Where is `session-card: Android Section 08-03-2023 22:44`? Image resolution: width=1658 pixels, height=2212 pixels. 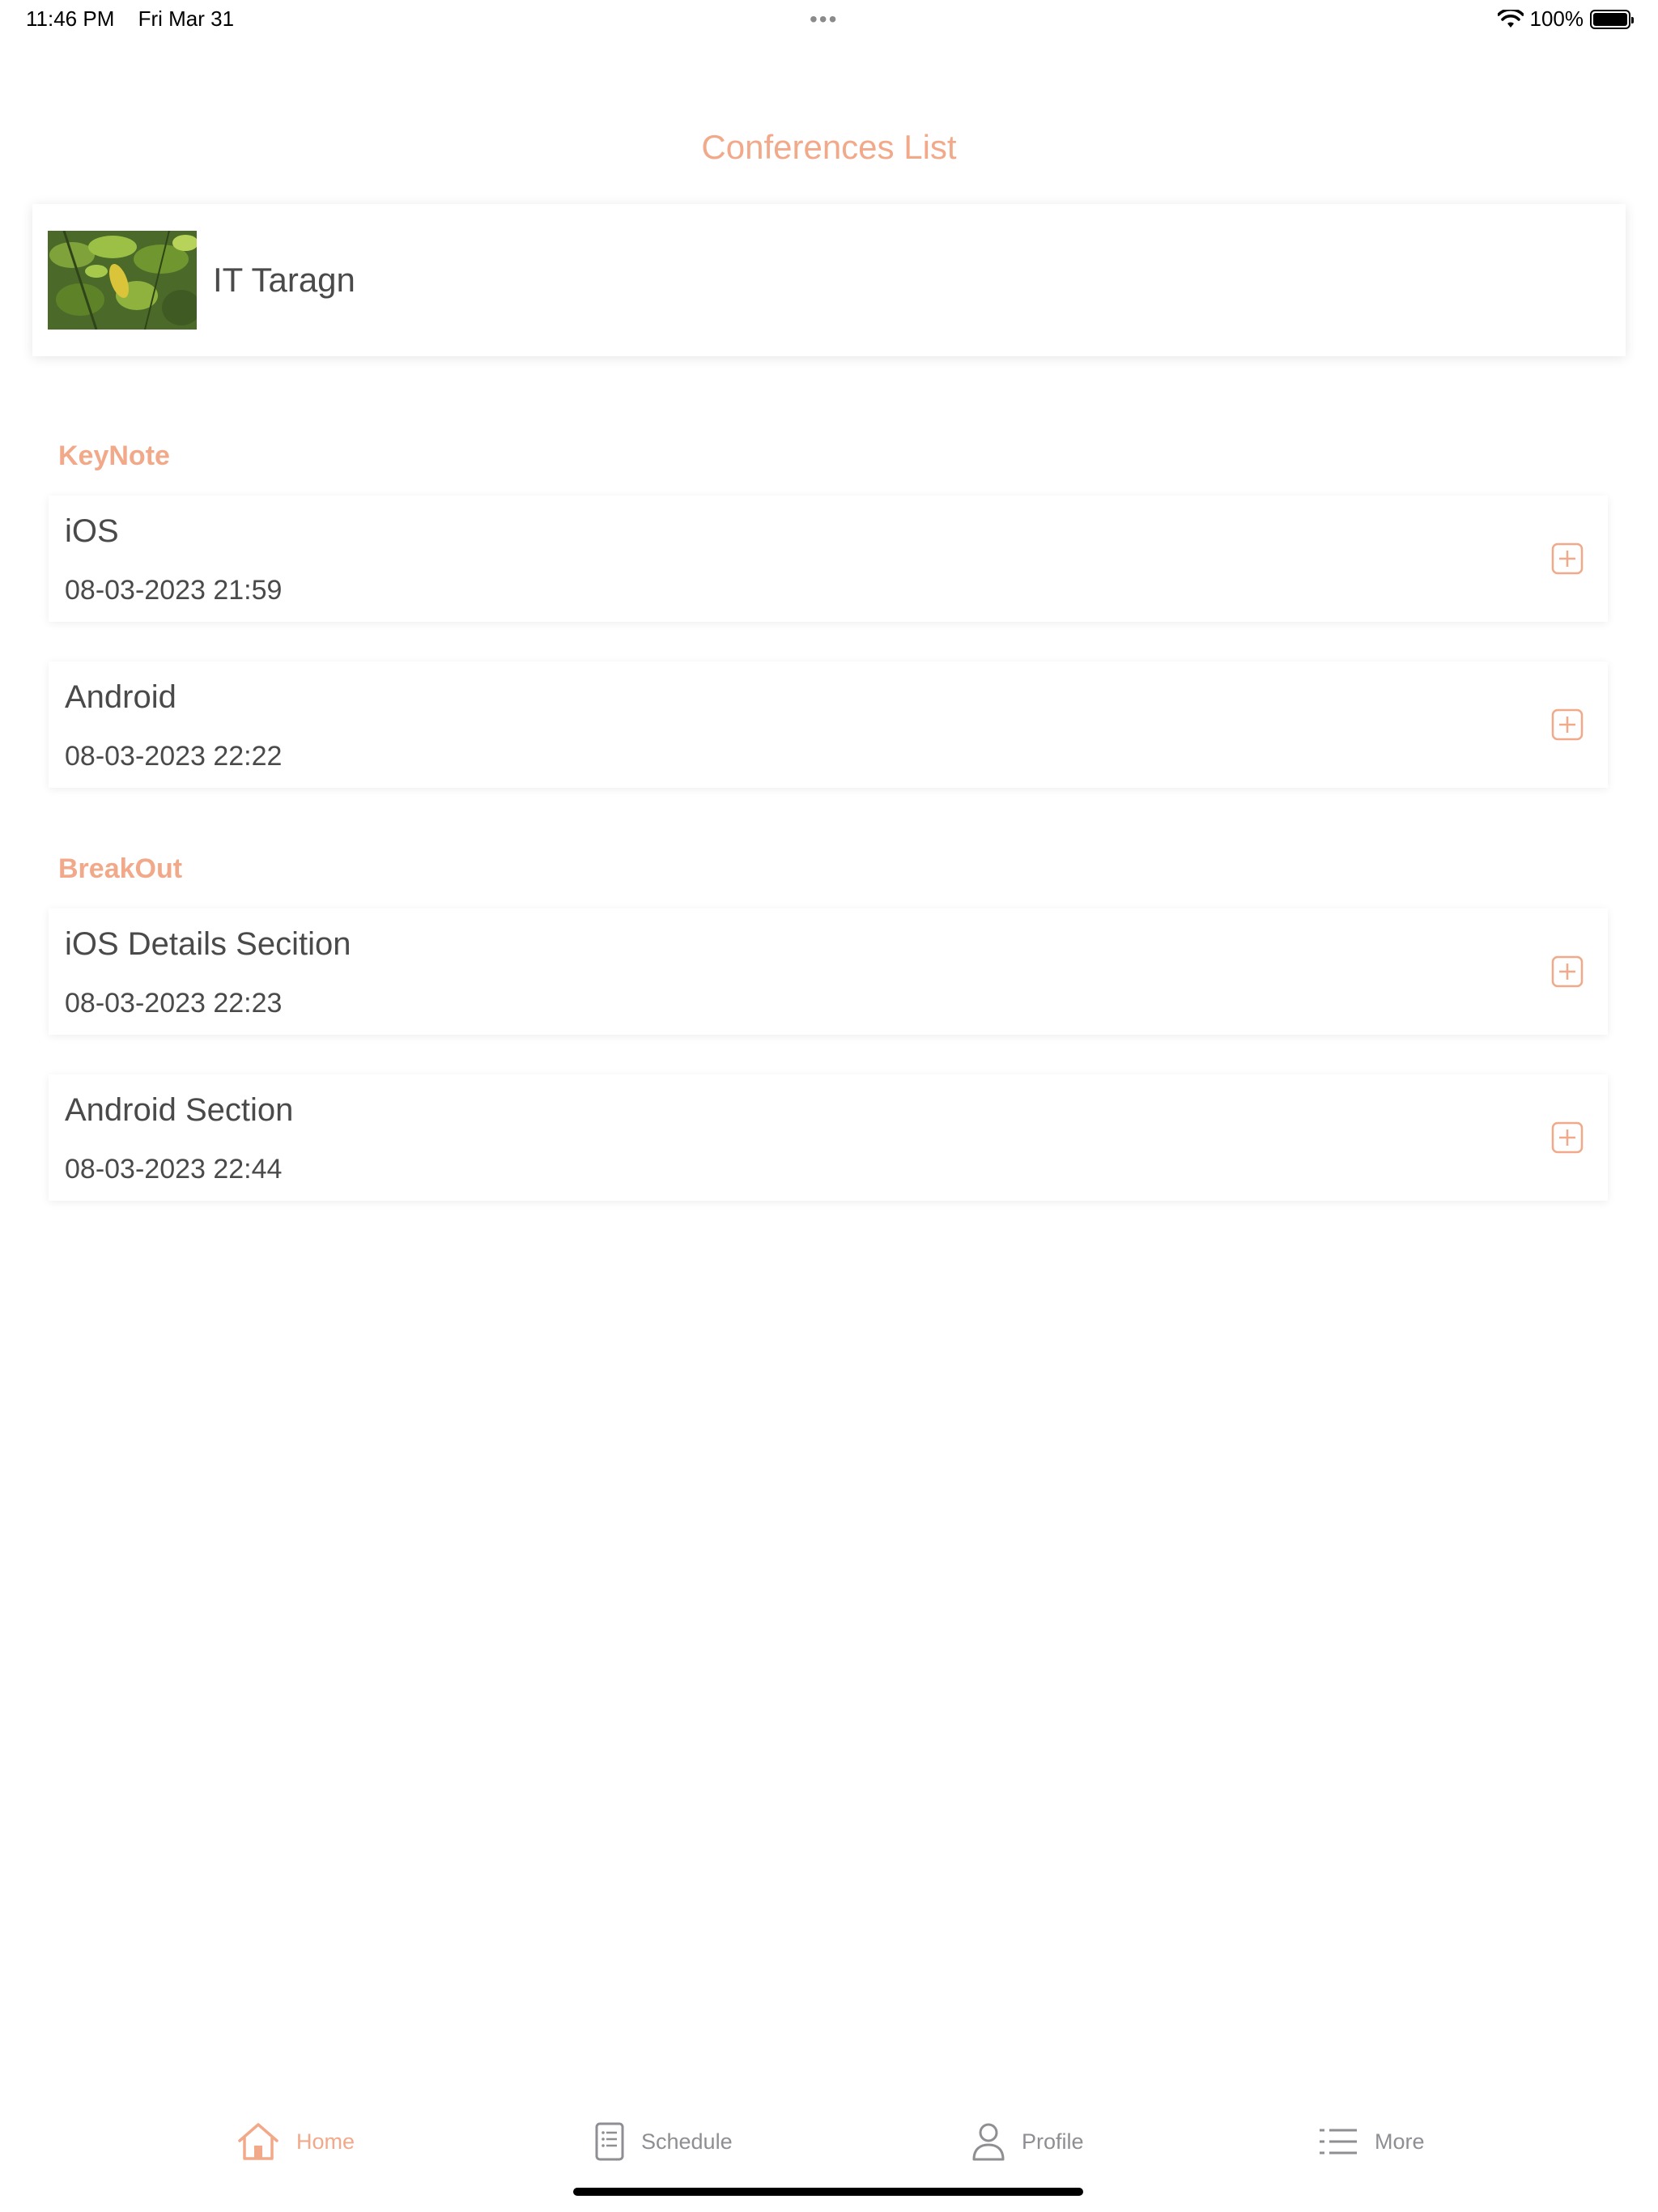 session-card: Android Section 08-03-2023 22:44 is located at coordinates (828, 1137).